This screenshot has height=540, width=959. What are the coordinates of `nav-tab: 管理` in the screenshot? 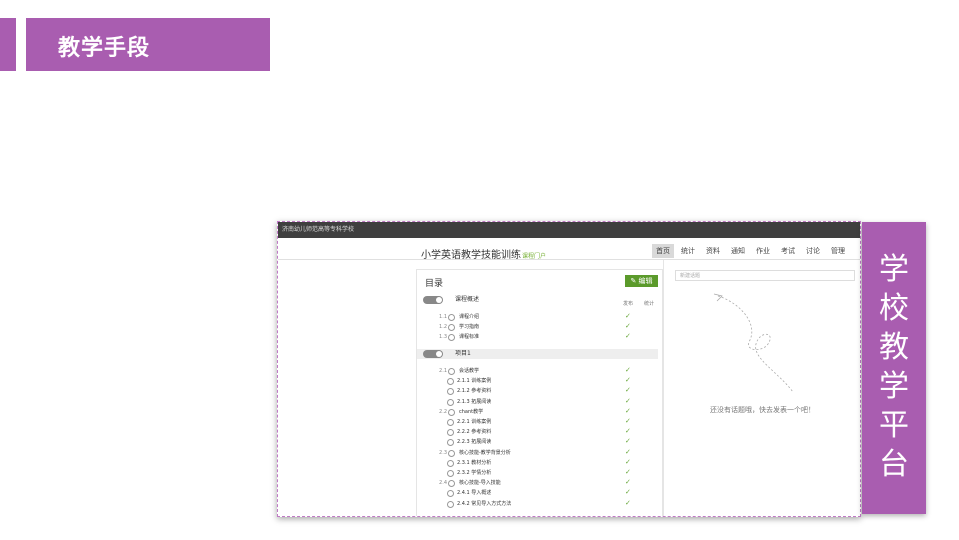 It's located at (838, 251).